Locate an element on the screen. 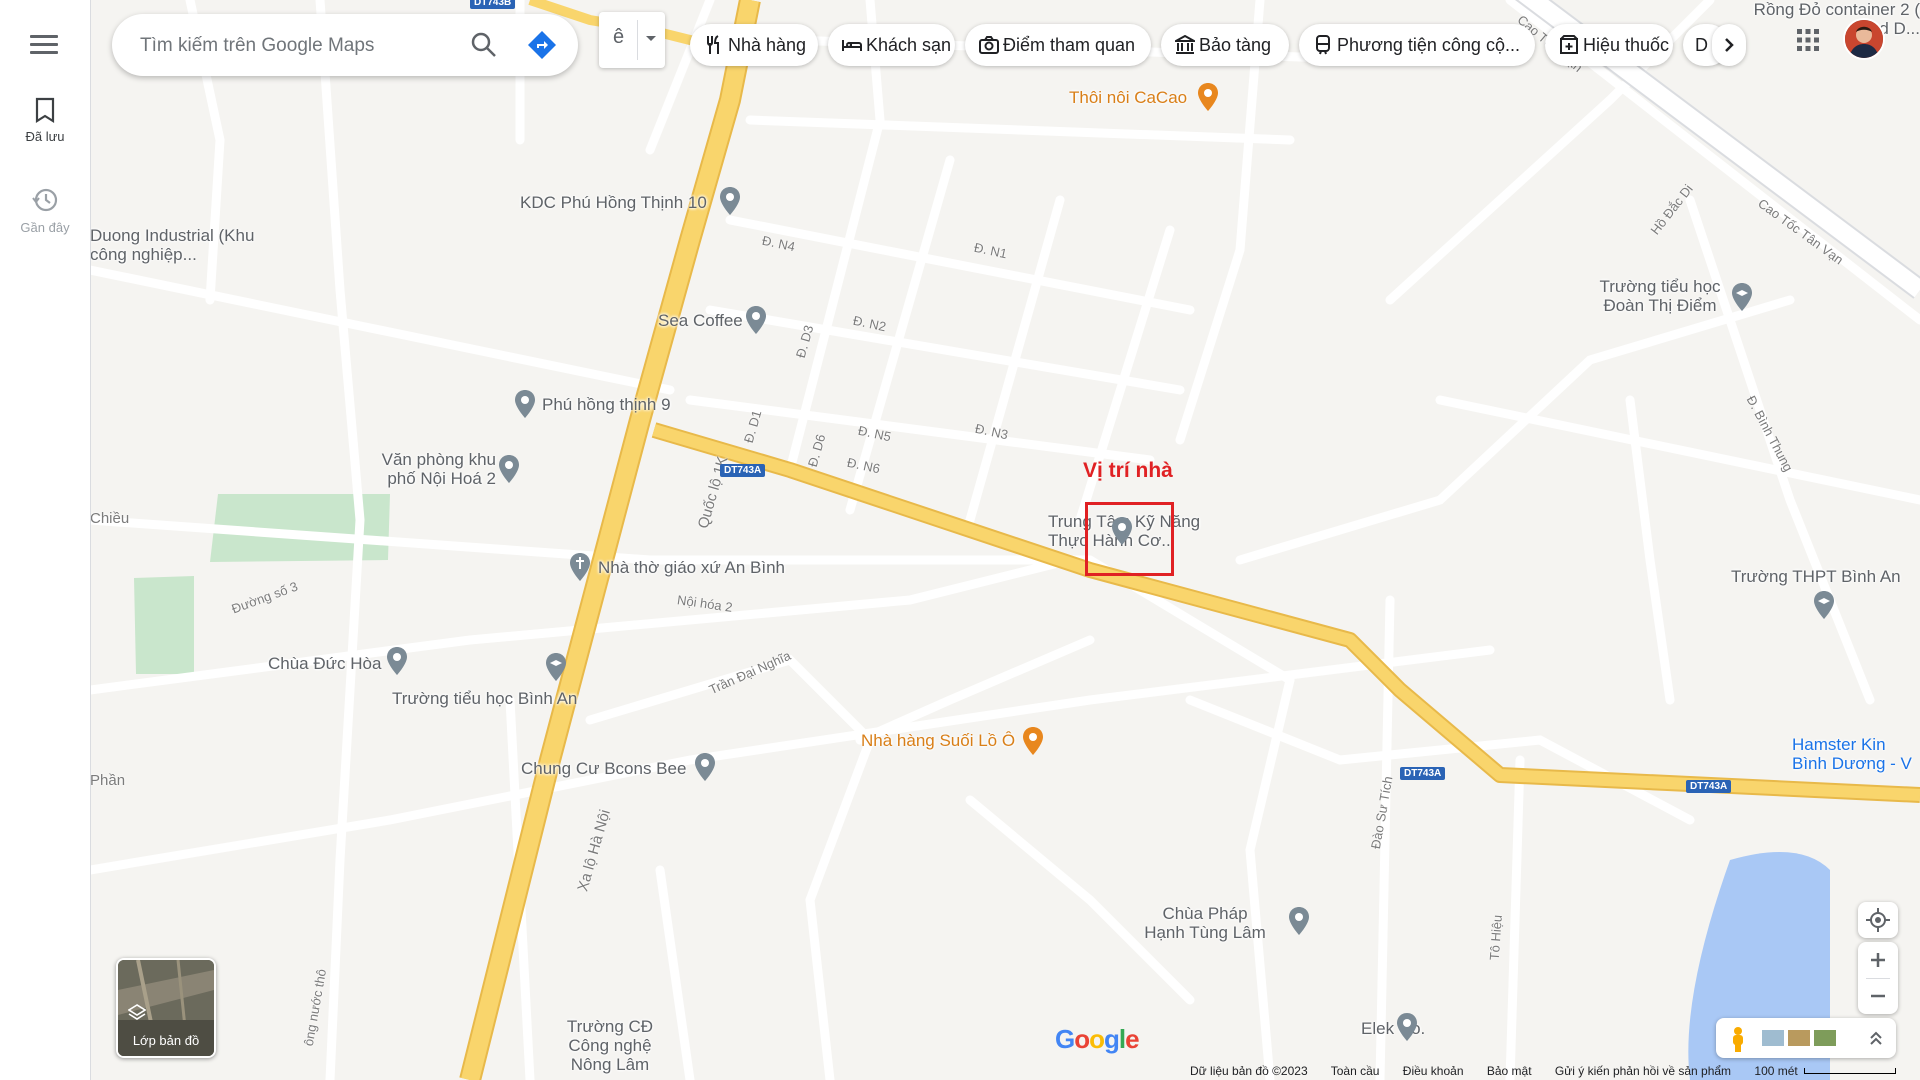  history-icon is located at coordinates (45, 200).